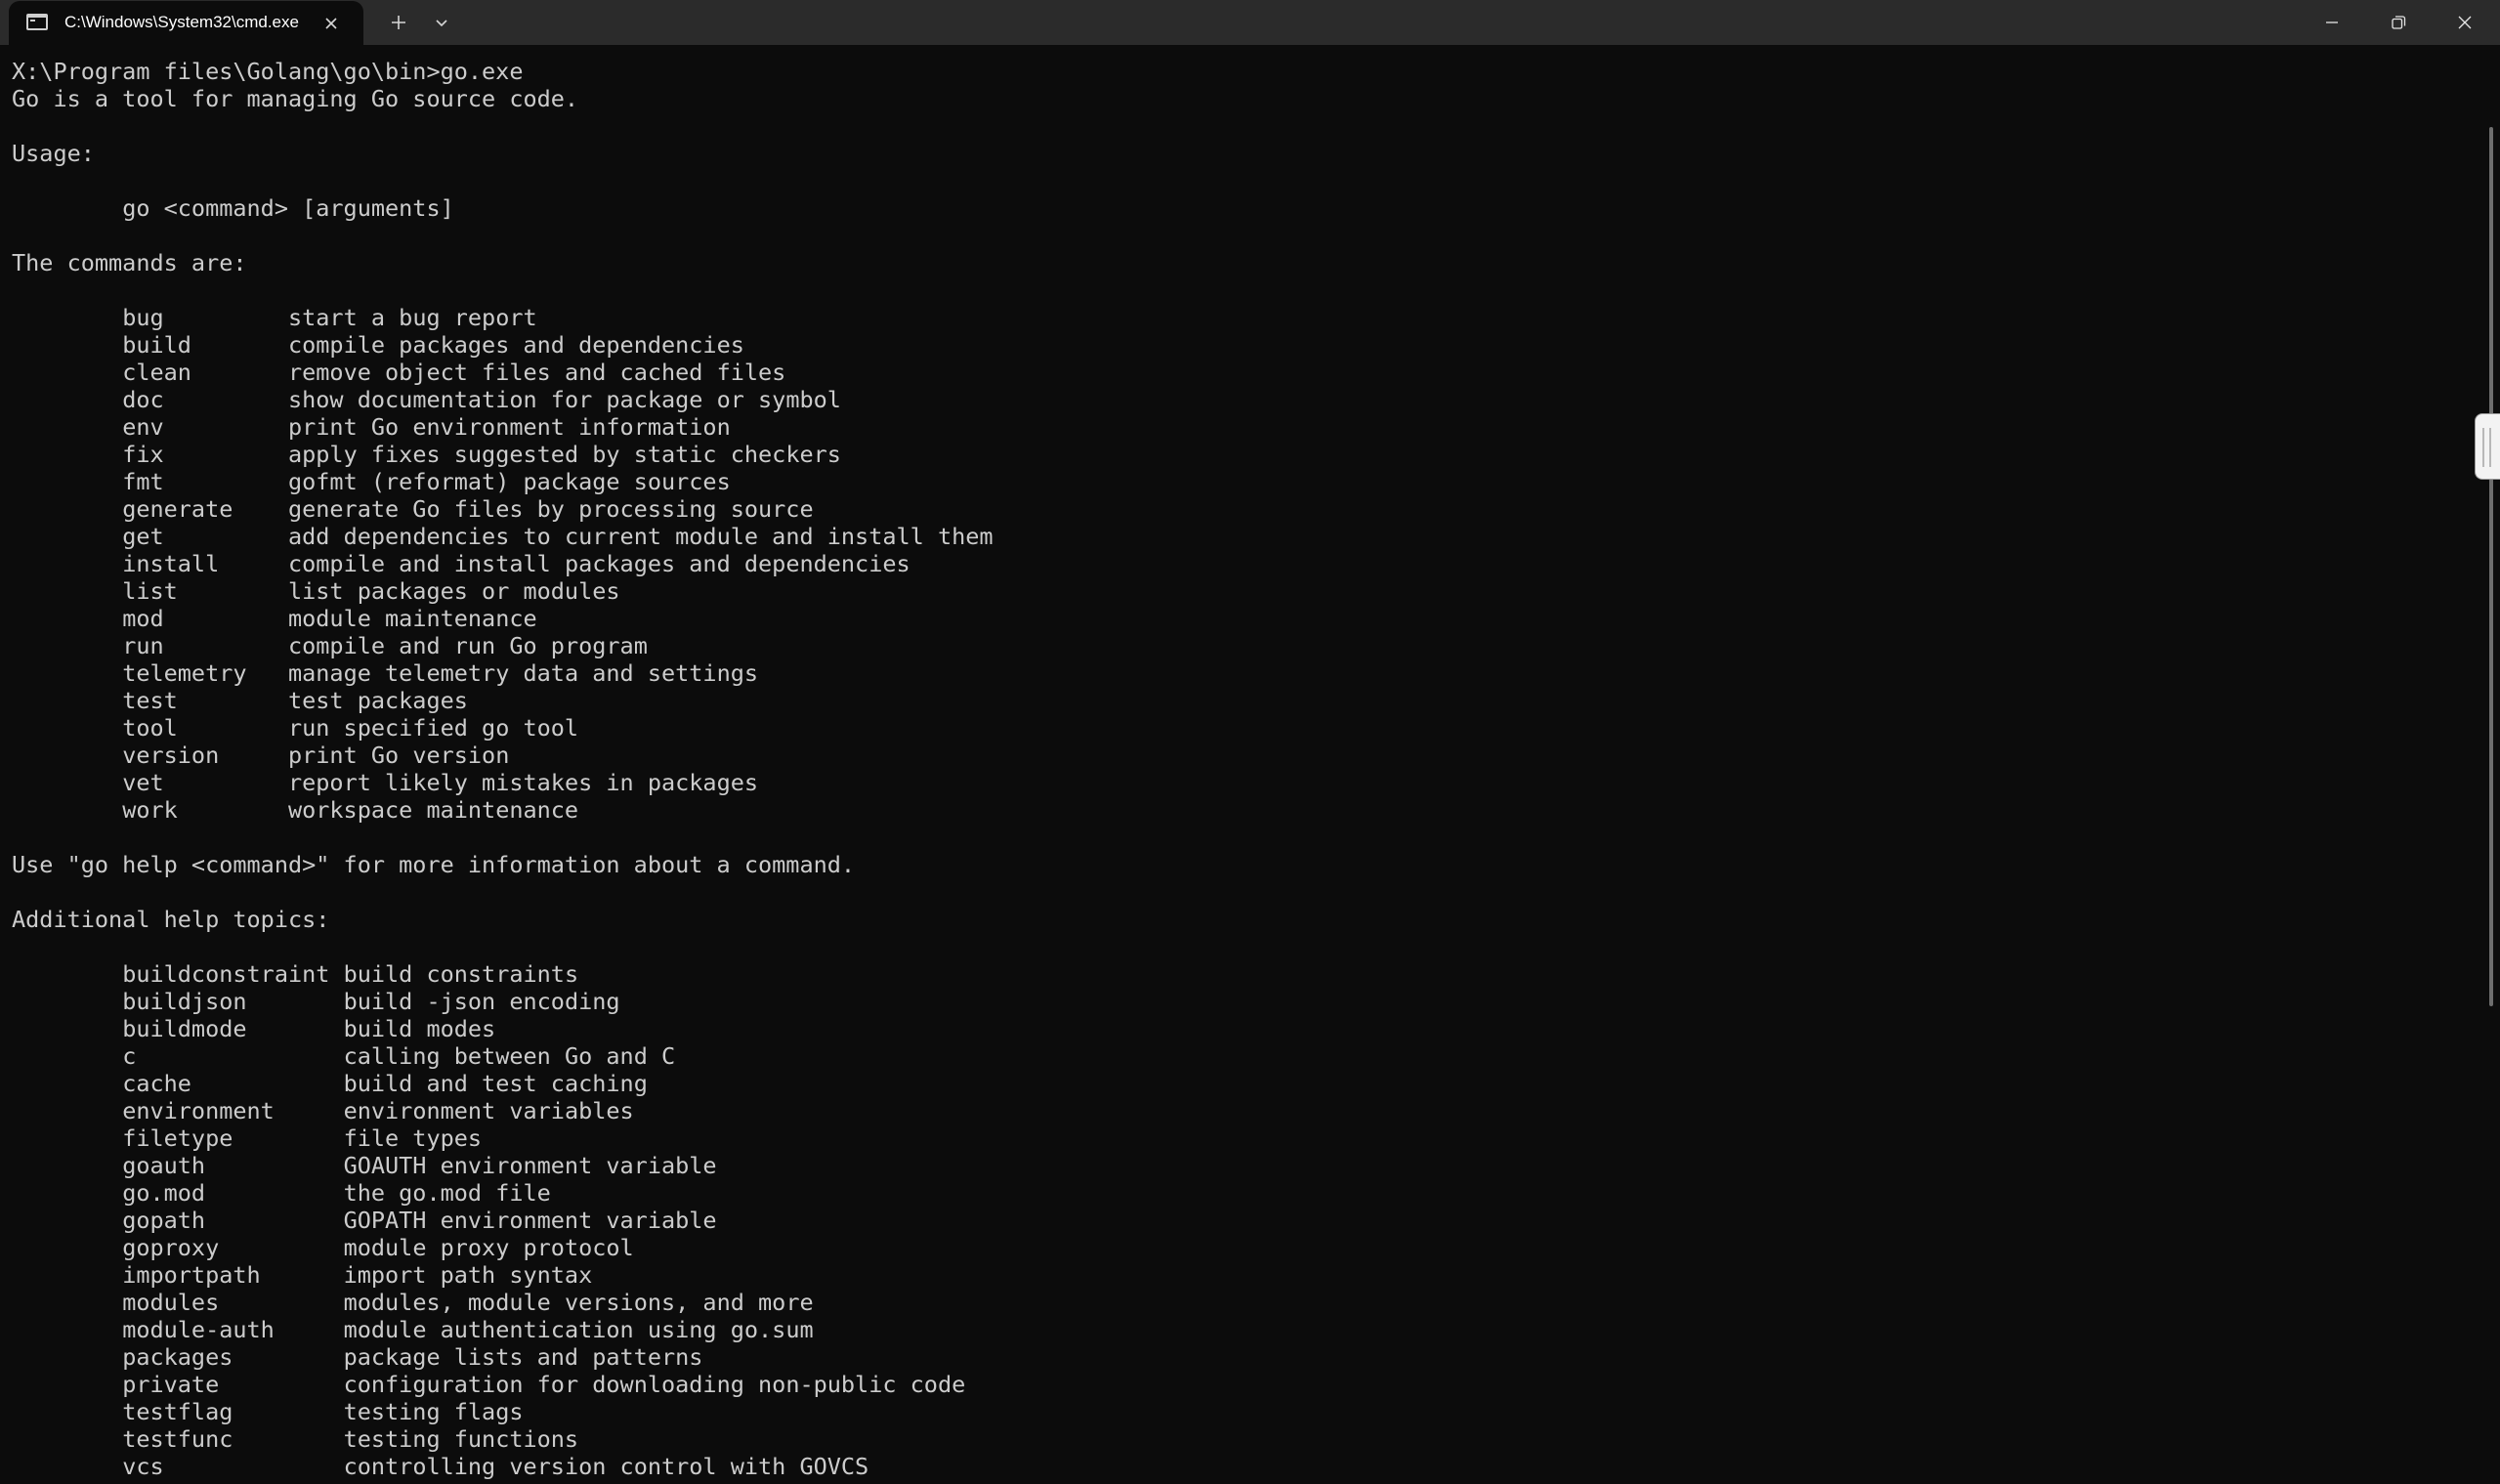 This screenshot has width=2500, height=1484. Describe the element at coordinates (130, 262) in the screenshot. I see `commands-heading: The commands are:` at that location.